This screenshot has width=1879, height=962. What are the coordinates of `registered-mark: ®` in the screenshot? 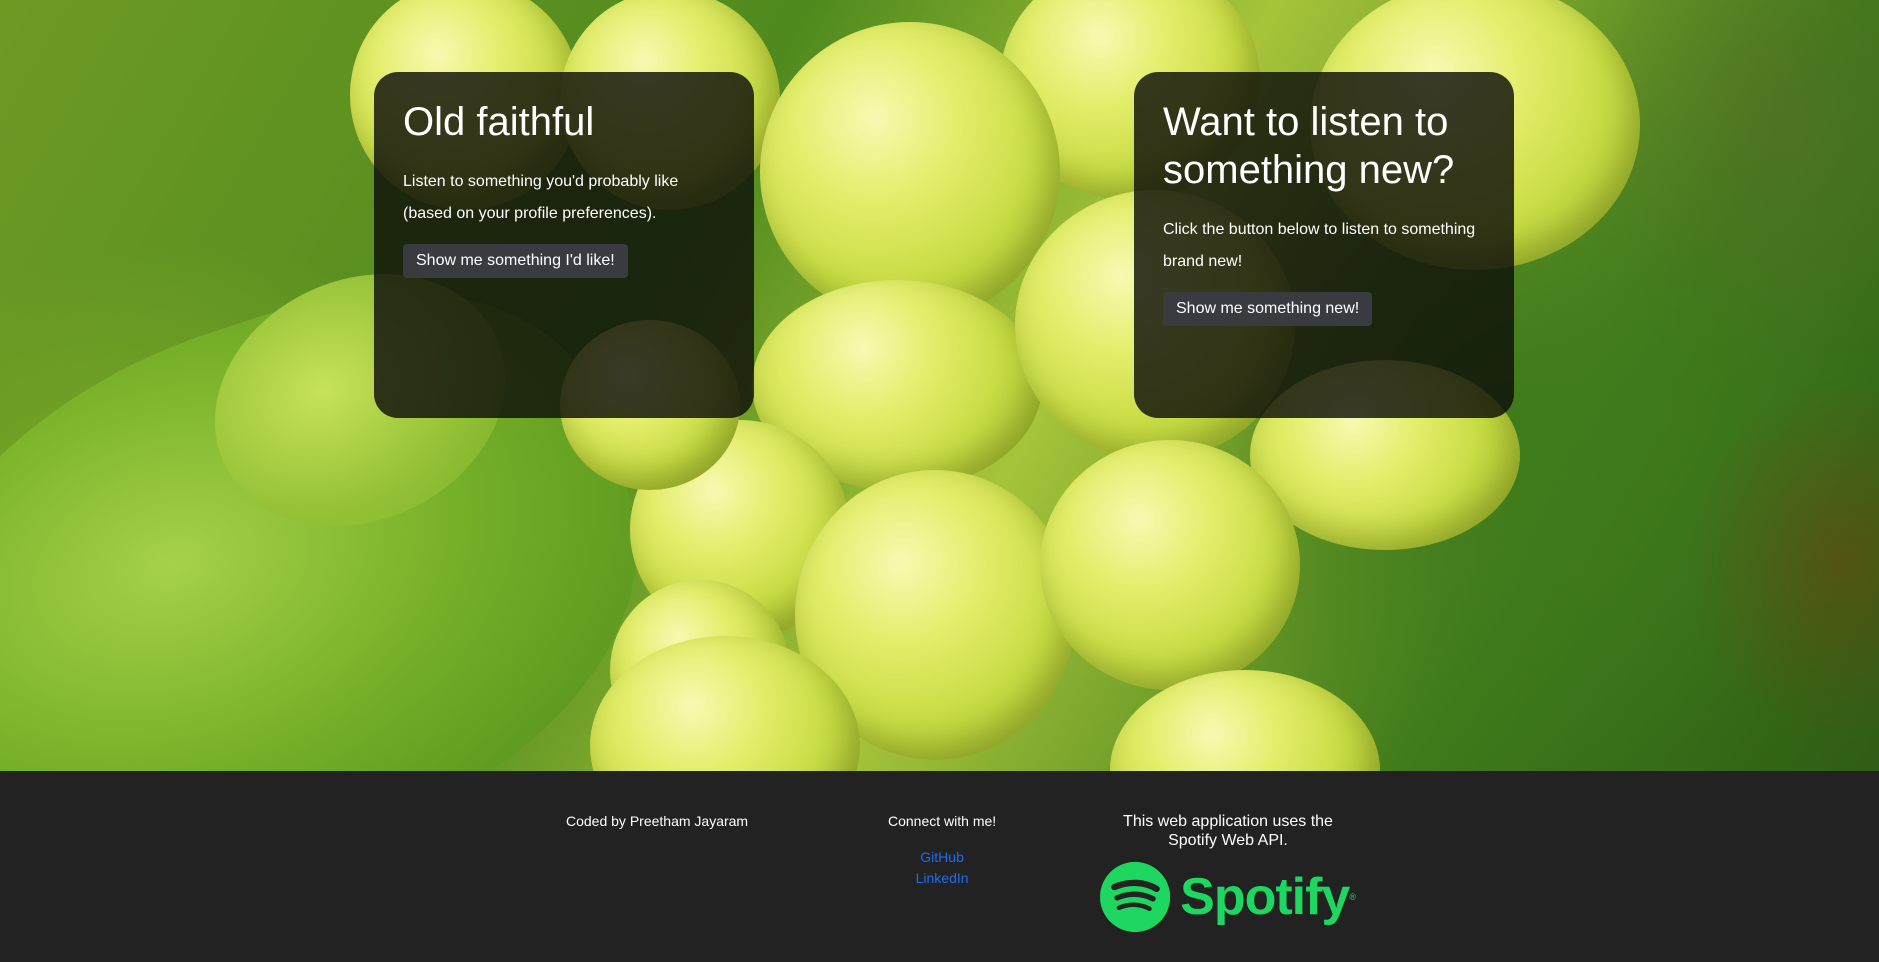 It's located at (1352, 896).